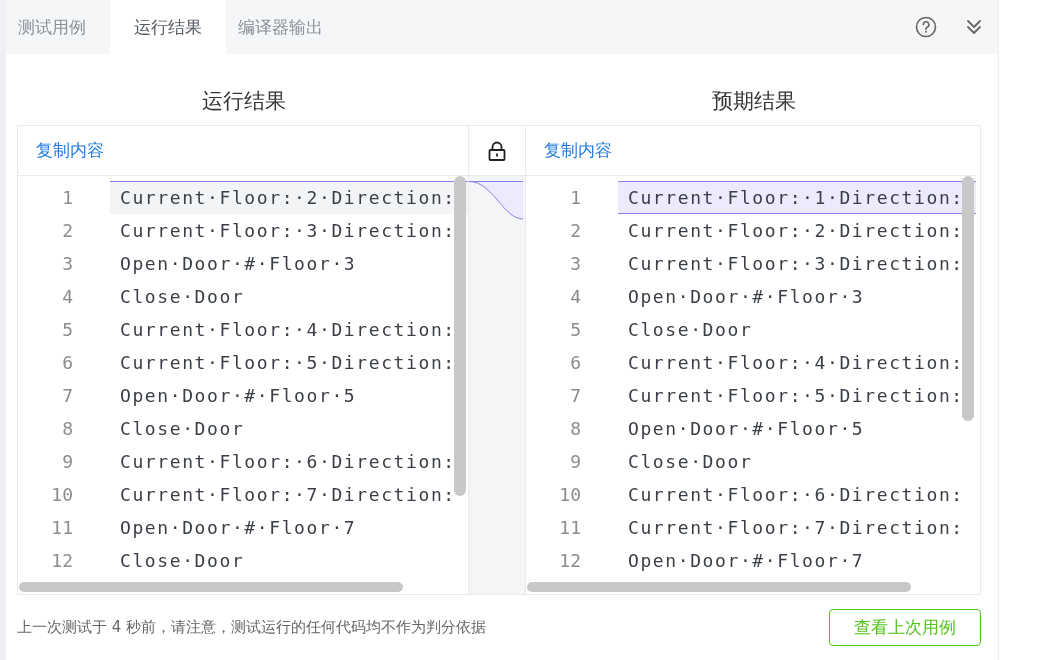 This screenshot has width=1058, height=660. I want to click on tab: 运行结果, so click(168, 27).